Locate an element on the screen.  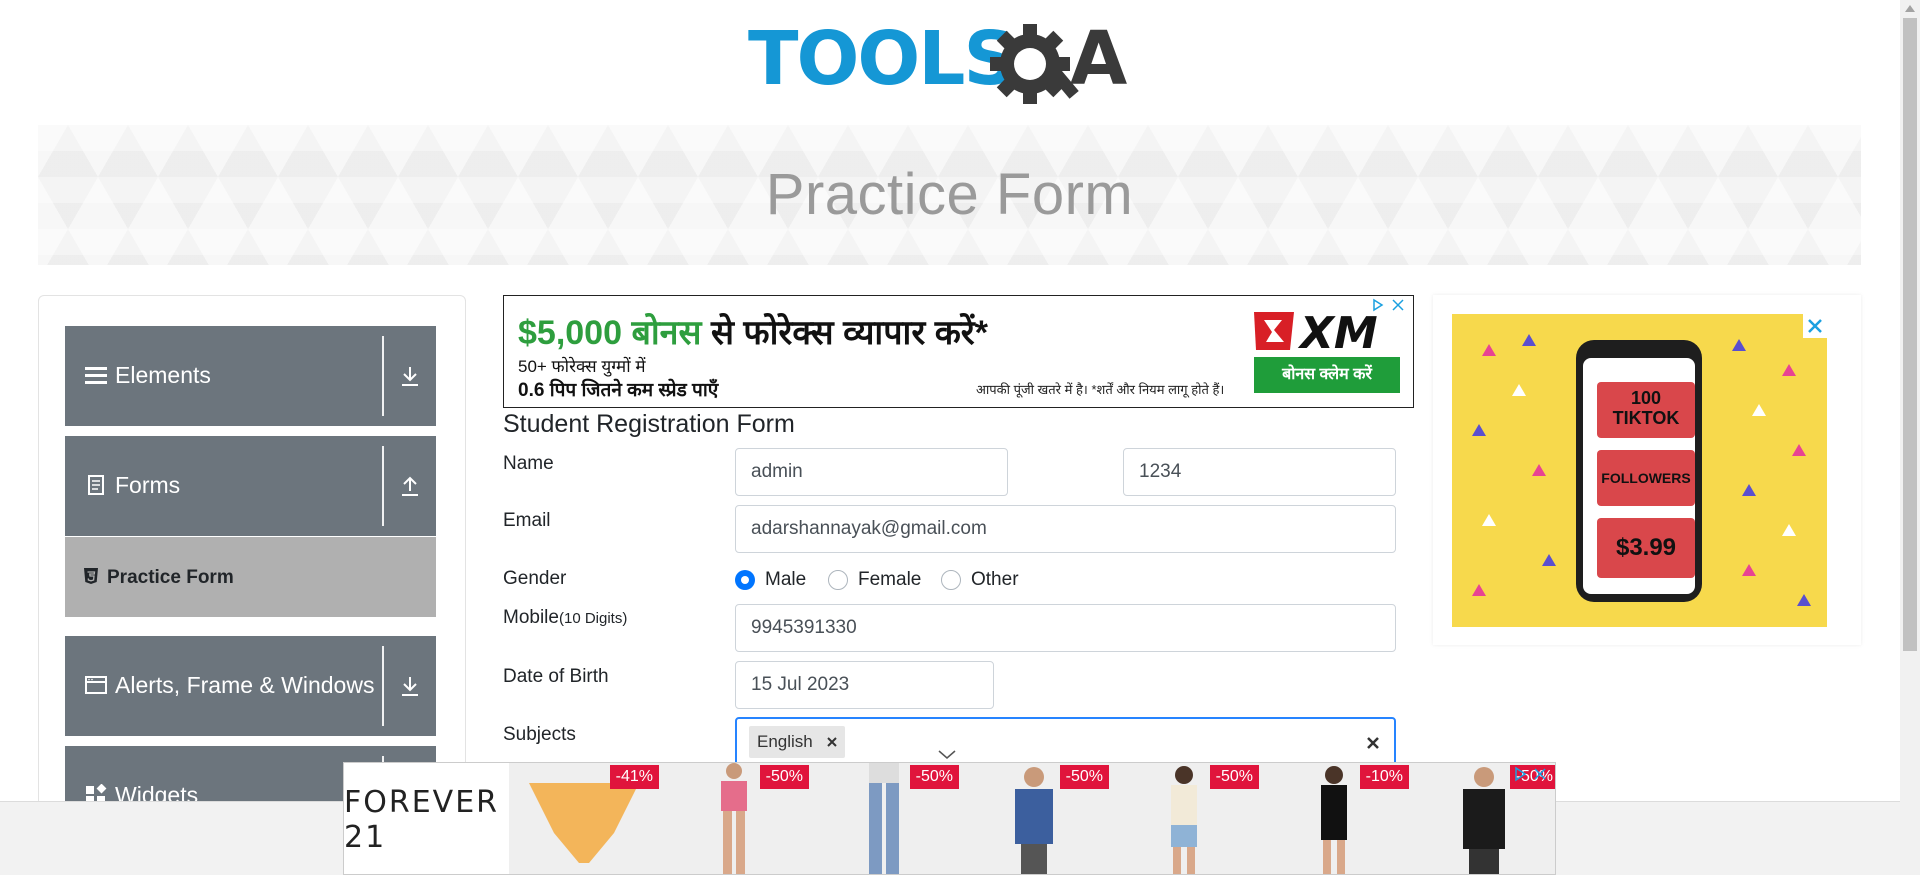
ad-followers: FOLLOWERS is located at coordinates (1646, 478).